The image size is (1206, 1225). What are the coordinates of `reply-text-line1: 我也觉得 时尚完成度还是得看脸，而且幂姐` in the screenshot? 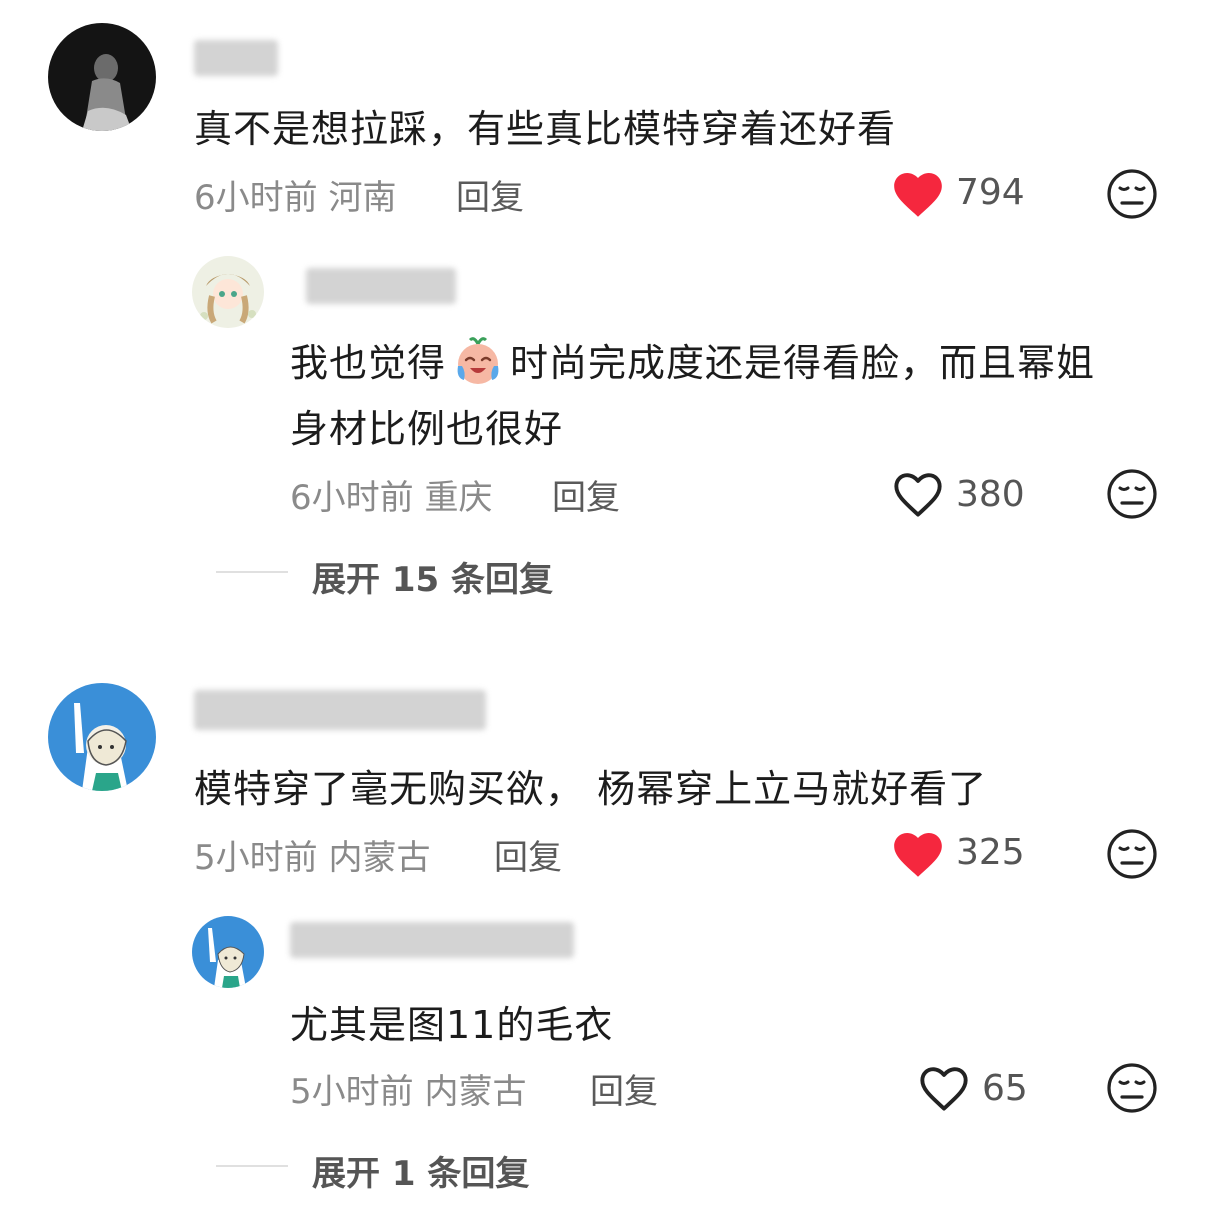 It's located at (692, 363).